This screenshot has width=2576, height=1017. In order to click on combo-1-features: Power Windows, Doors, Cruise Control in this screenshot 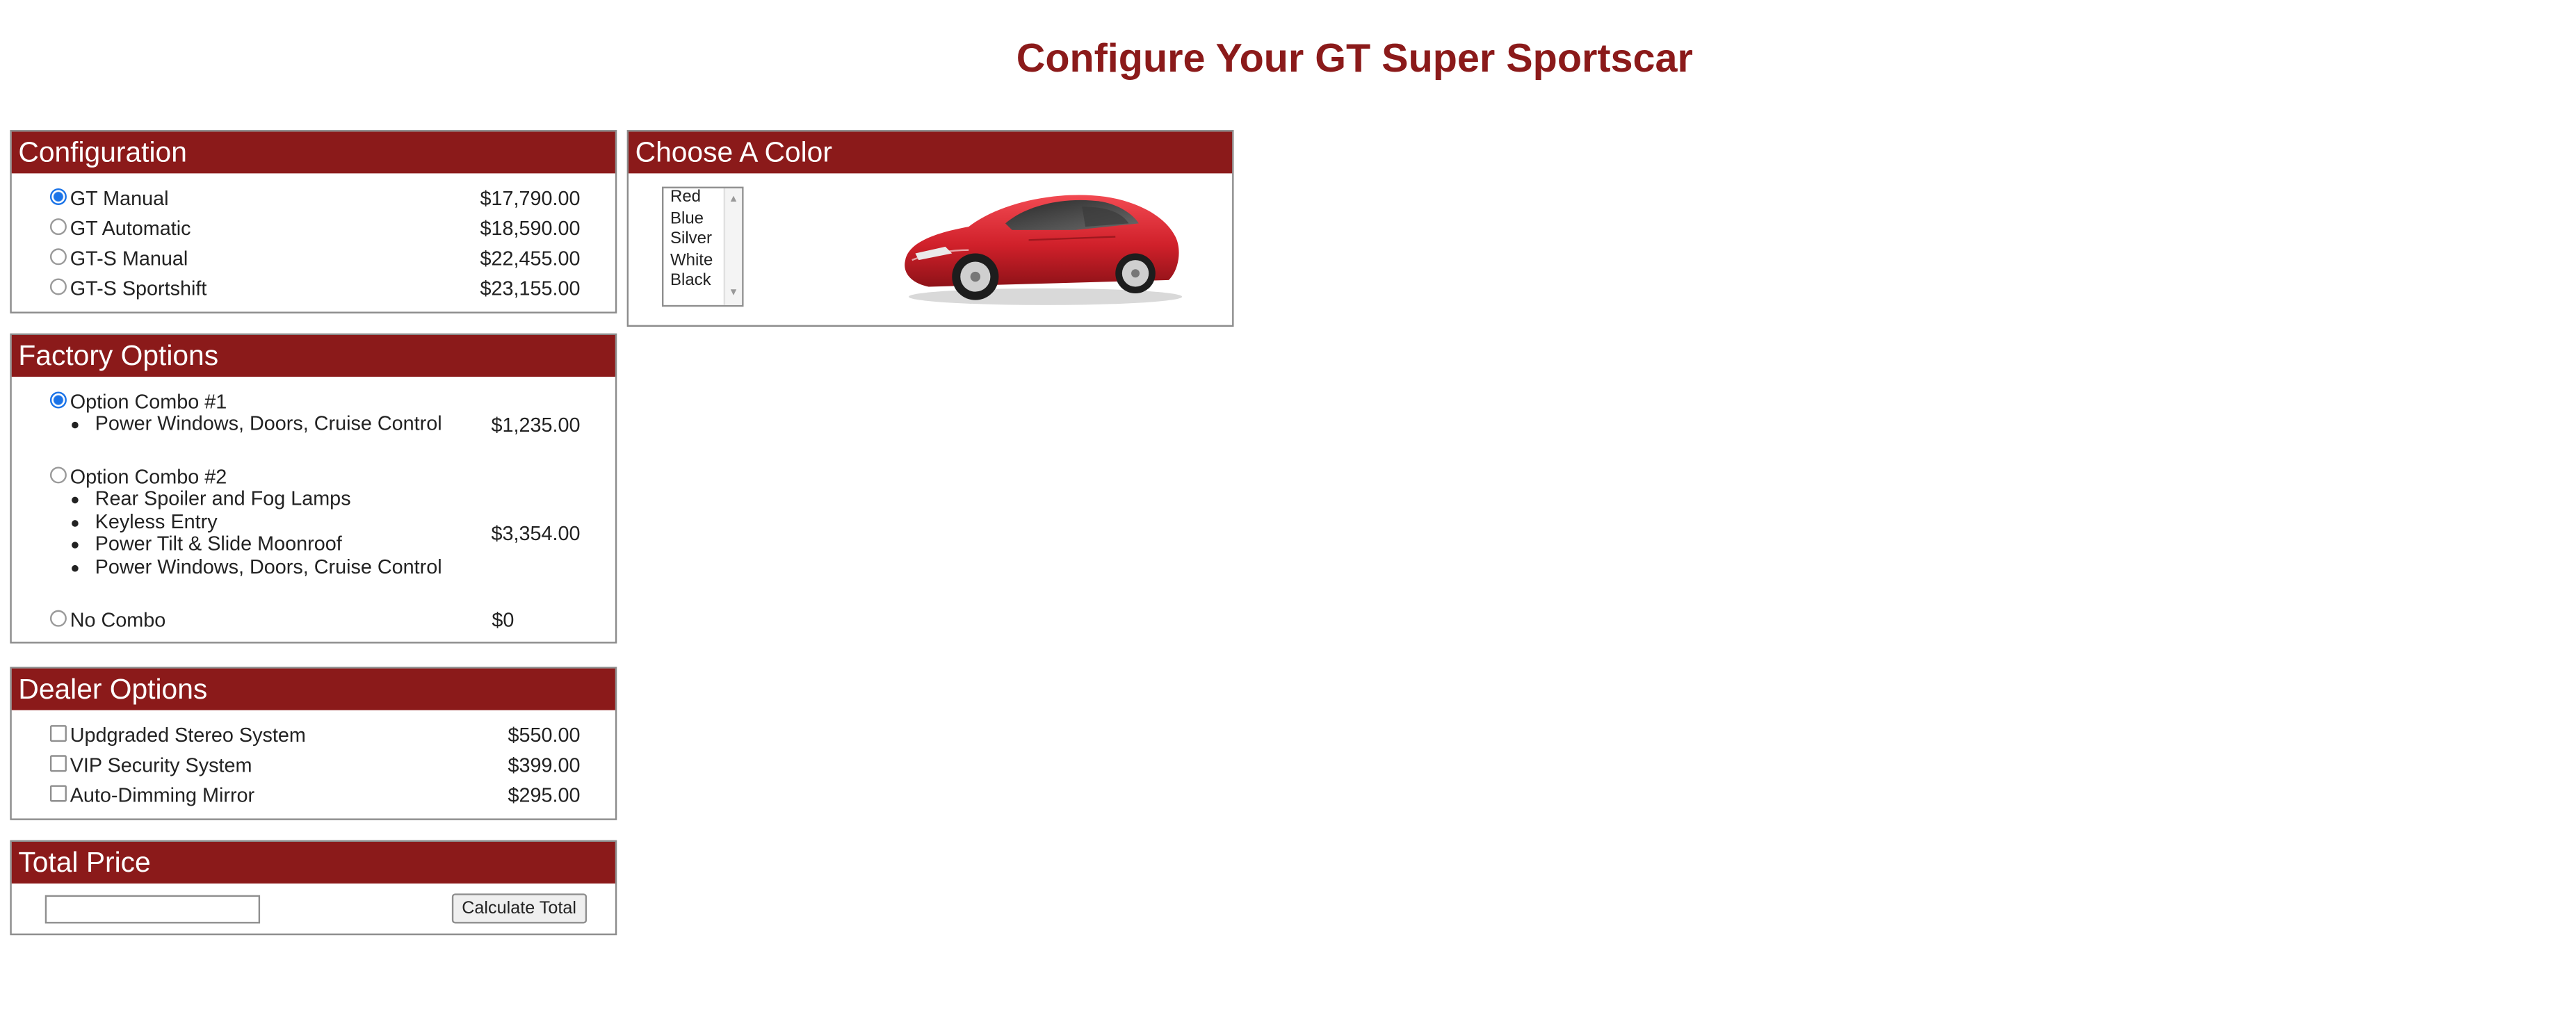, I will do `click(260, 424)`.